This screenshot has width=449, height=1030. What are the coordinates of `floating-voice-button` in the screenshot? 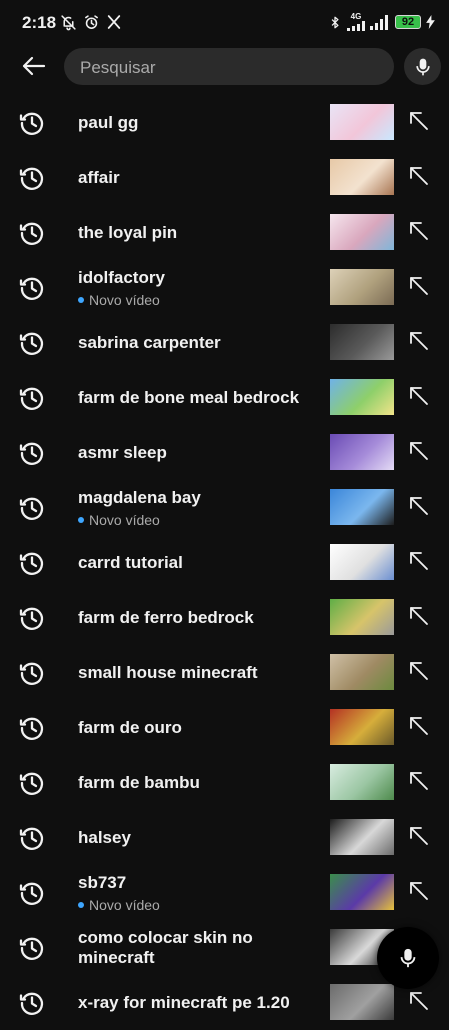 It's located at (408, 958).